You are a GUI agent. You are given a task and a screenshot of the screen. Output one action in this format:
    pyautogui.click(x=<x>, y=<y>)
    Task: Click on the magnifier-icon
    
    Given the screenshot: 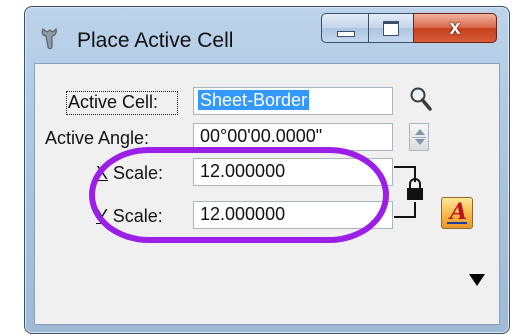 What is the action you would take?
    pyautogui.click(x=421, y=99)
    